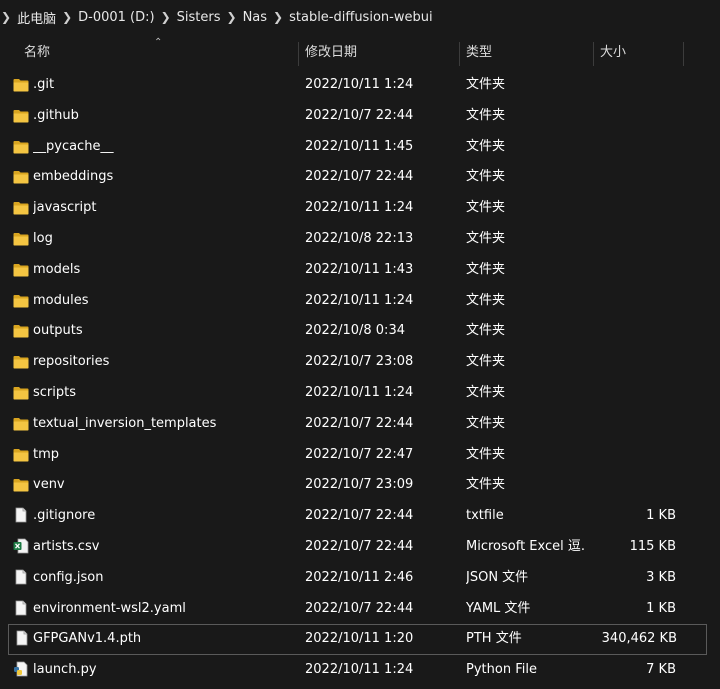  What do you see at coordinates (360, 52) in the screenshot?
I see `column-header: ⌃ 名称 修改日期 类型 大小` at bounding box center [360, 52].